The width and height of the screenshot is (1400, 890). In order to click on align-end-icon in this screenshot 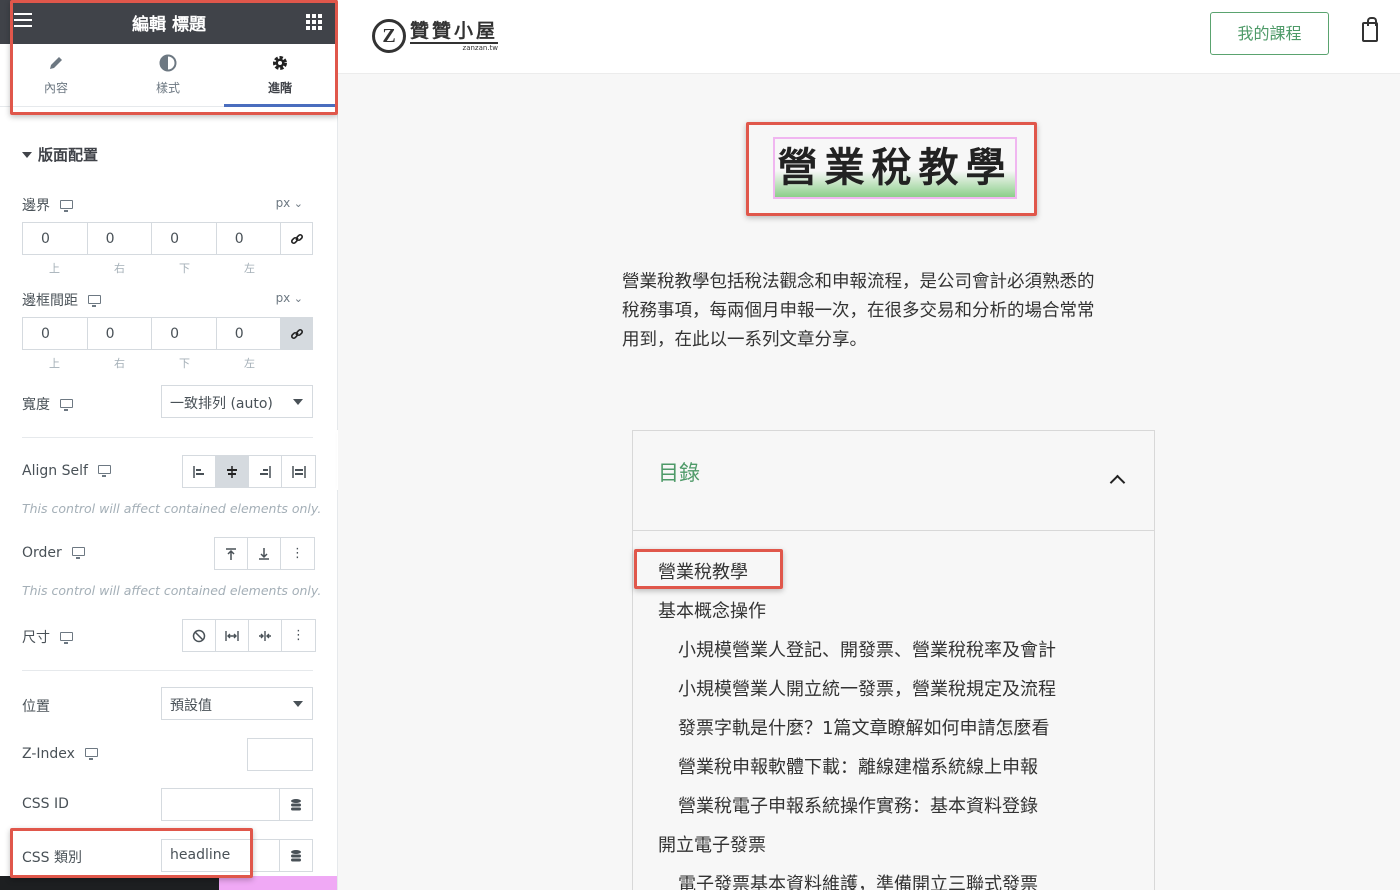, I will do `click(265, 471)`.